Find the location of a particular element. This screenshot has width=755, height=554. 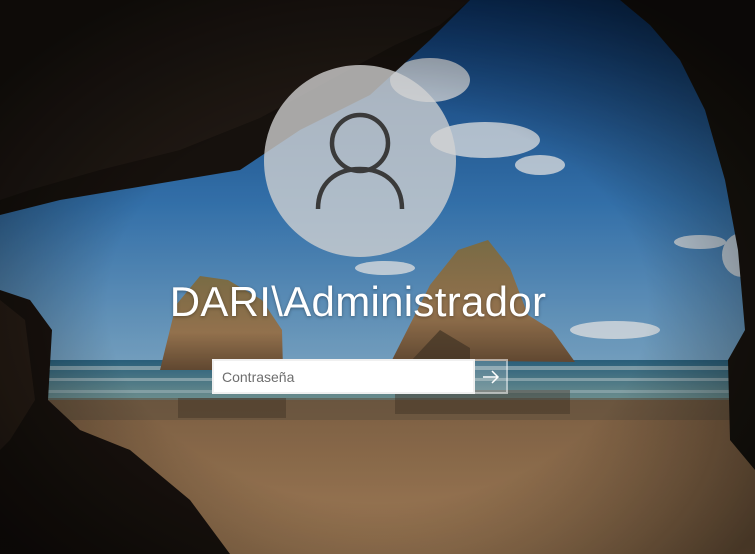

submit-button is located at coordinates (491, 376).